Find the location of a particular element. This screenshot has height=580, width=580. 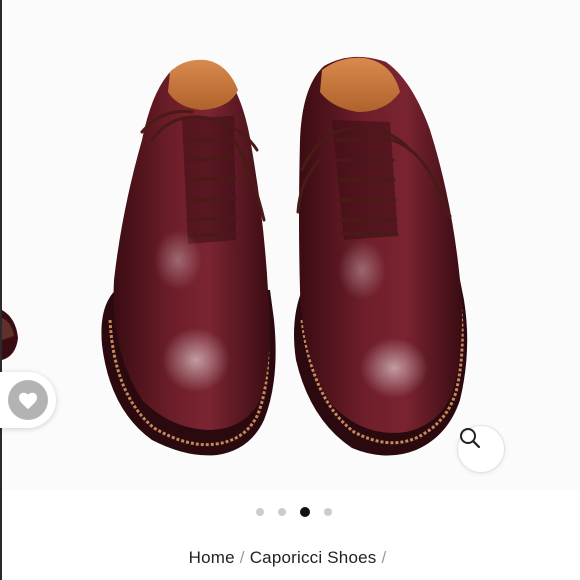

search-icon is located at coordinates (470, 438).